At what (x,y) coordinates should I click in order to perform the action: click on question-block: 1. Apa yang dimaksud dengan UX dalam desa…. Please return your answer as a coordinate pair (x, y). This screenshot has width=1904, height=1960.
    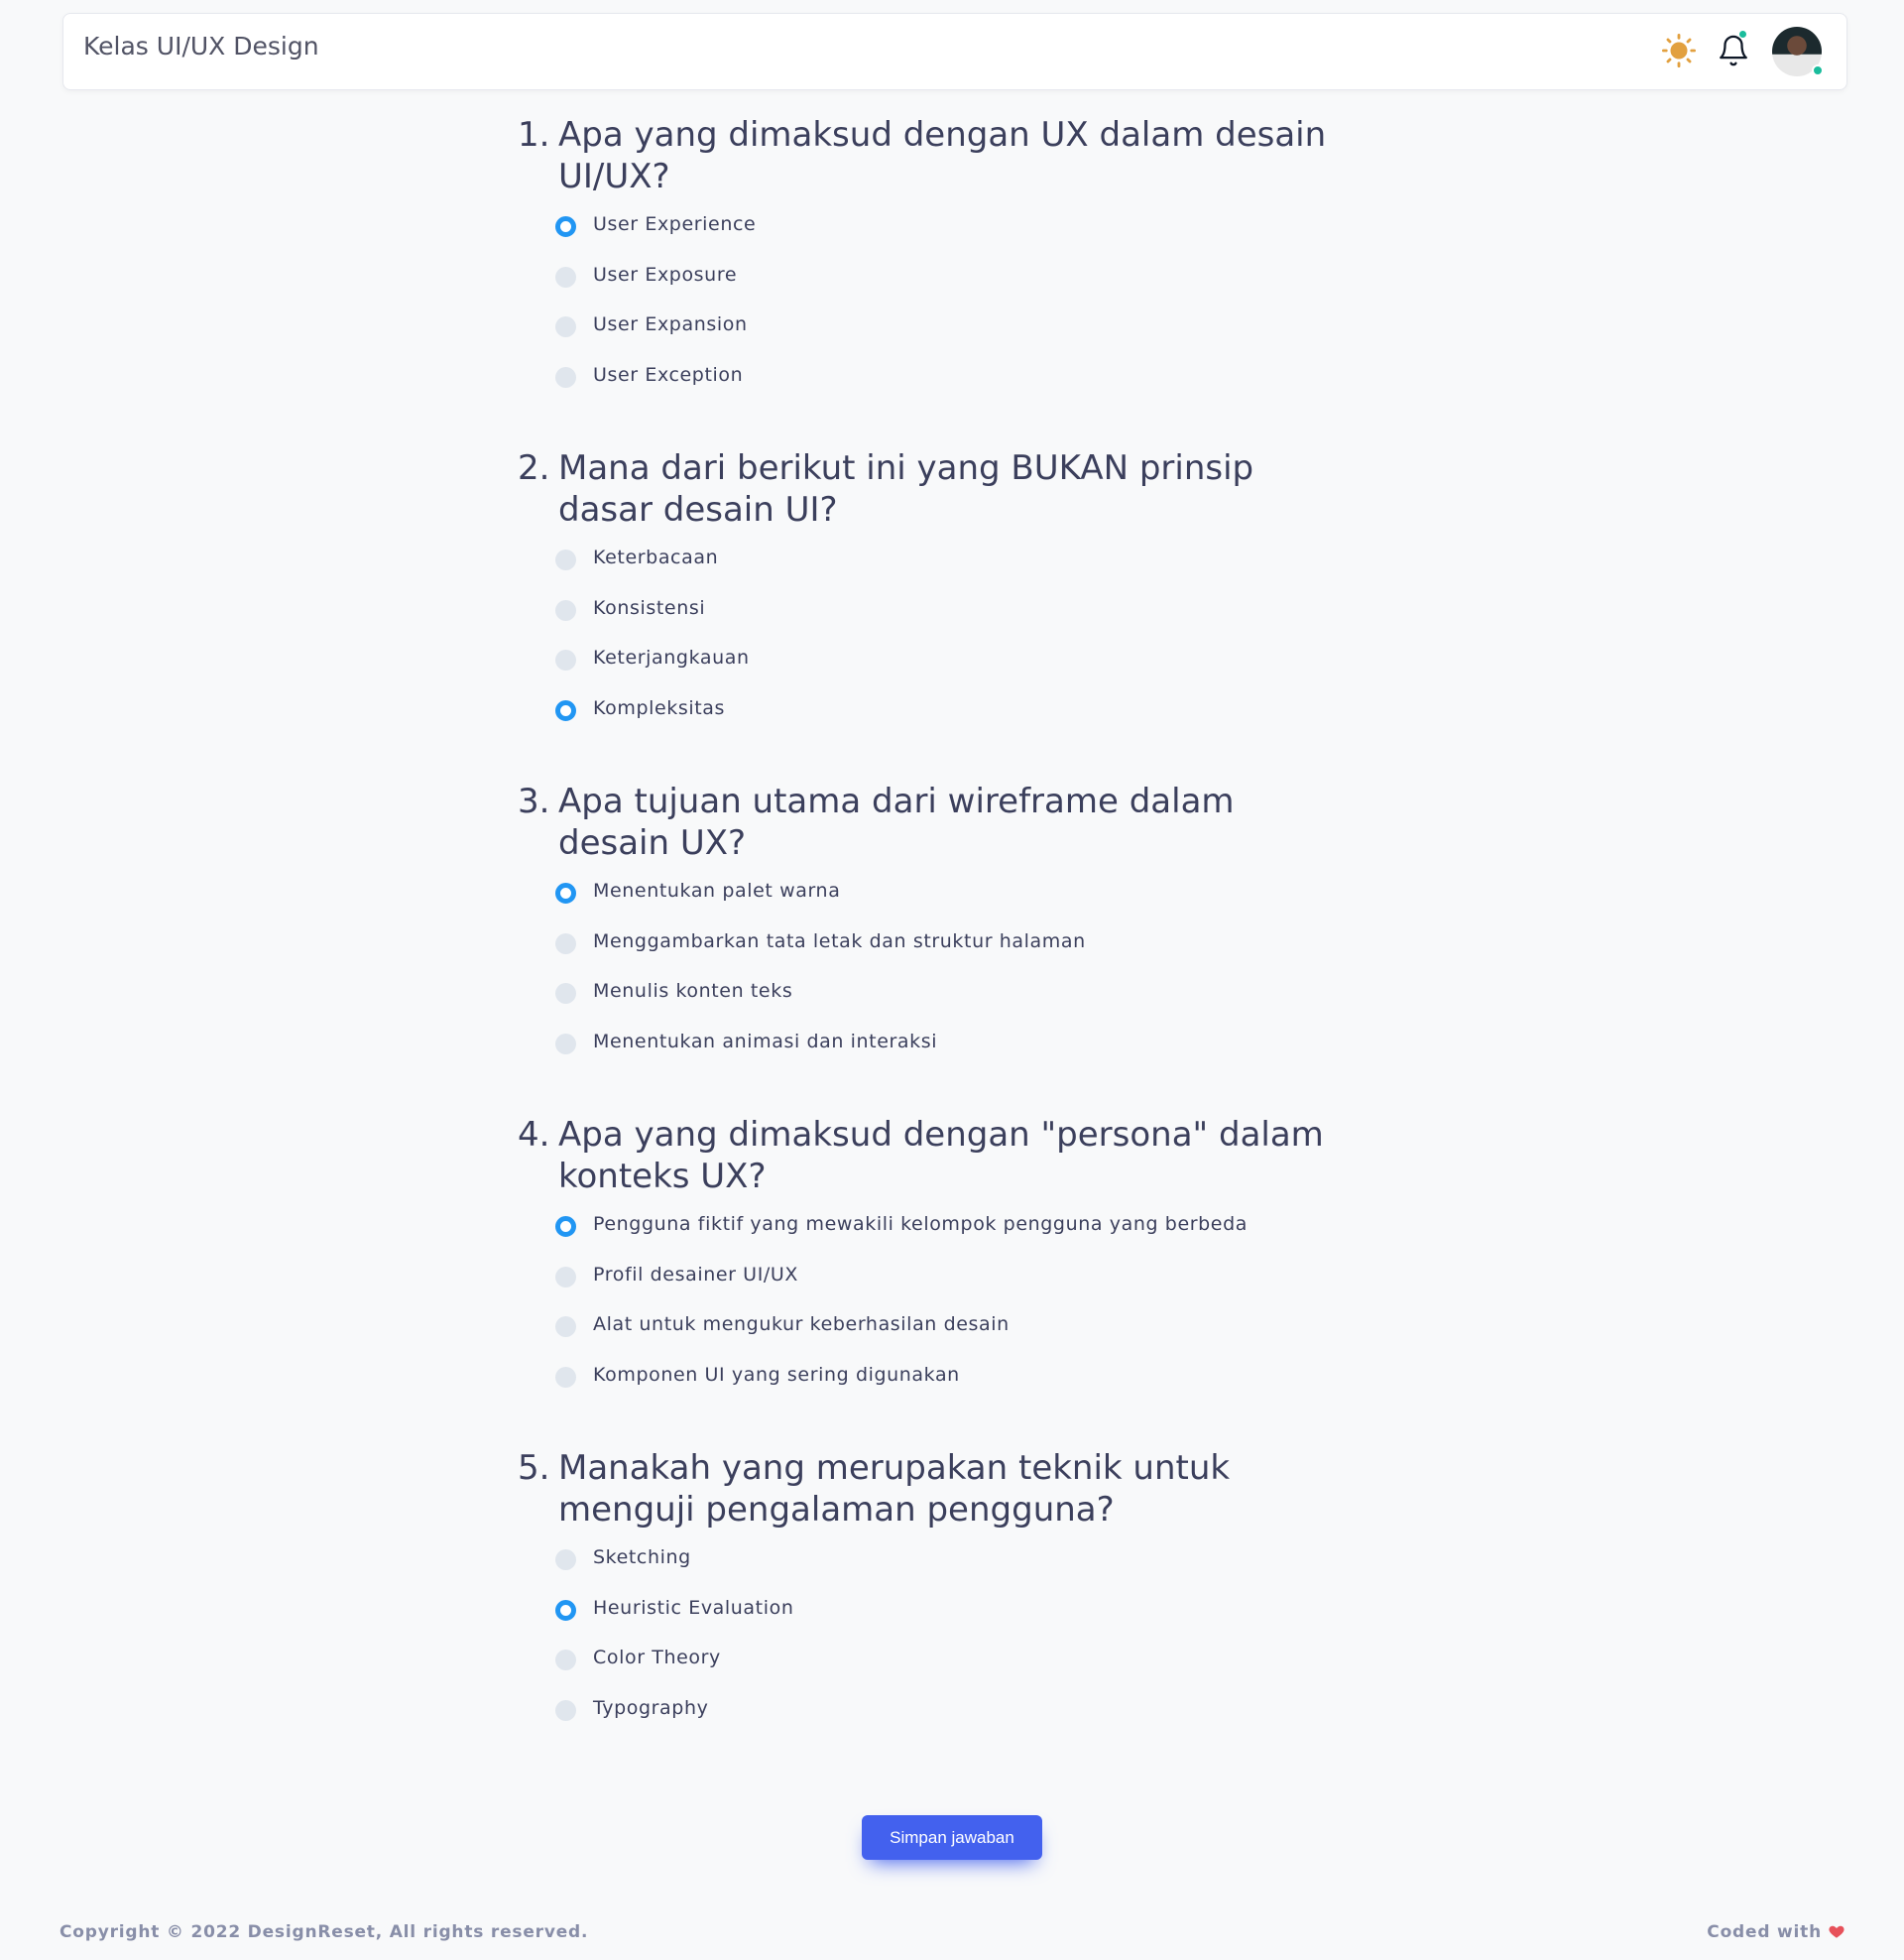
    Looking at the image, I should click on (934, 280).